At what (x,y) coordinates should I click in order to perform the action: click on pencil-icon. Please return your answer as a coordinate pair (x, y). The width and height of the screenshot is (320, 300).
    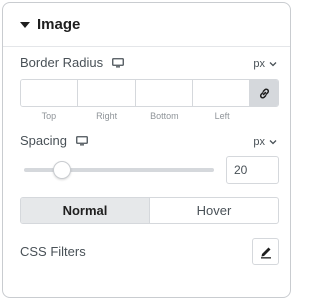
    Looking at the image, I should click on (265, 252).